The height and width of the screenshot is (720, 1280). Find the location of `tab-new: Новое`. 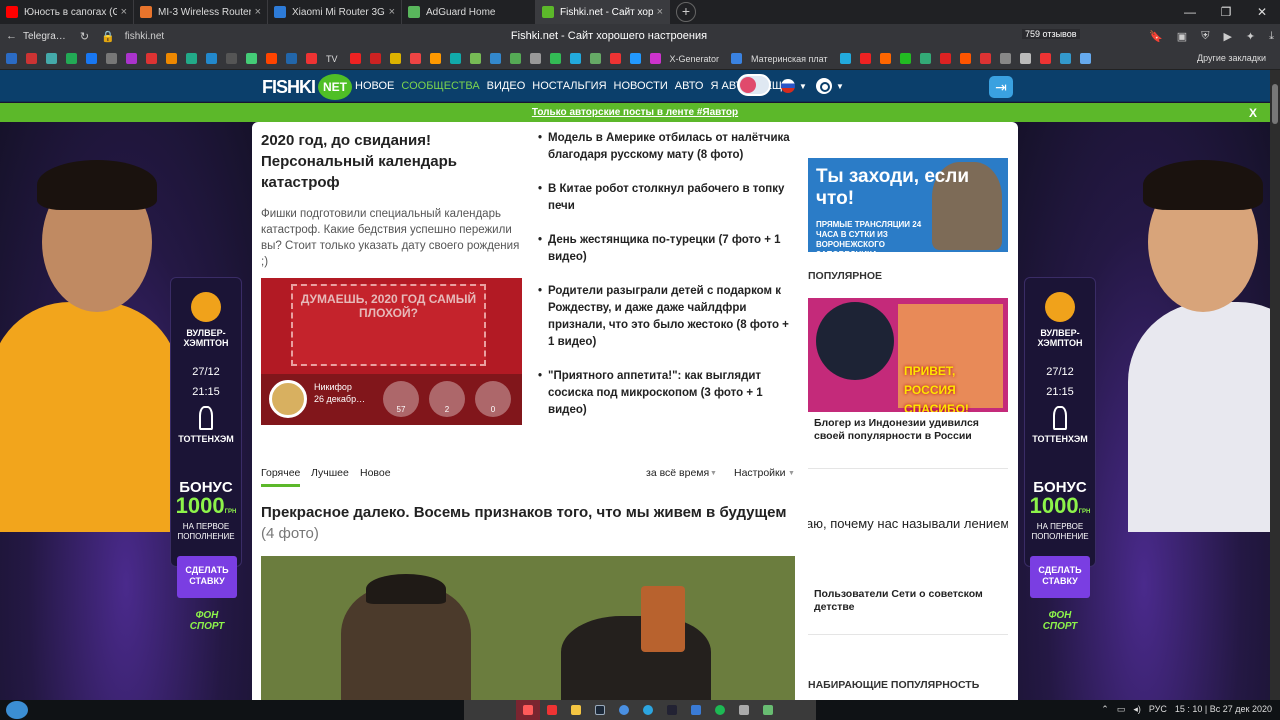

tab-new: Новое is located at coordinates (375, 473).